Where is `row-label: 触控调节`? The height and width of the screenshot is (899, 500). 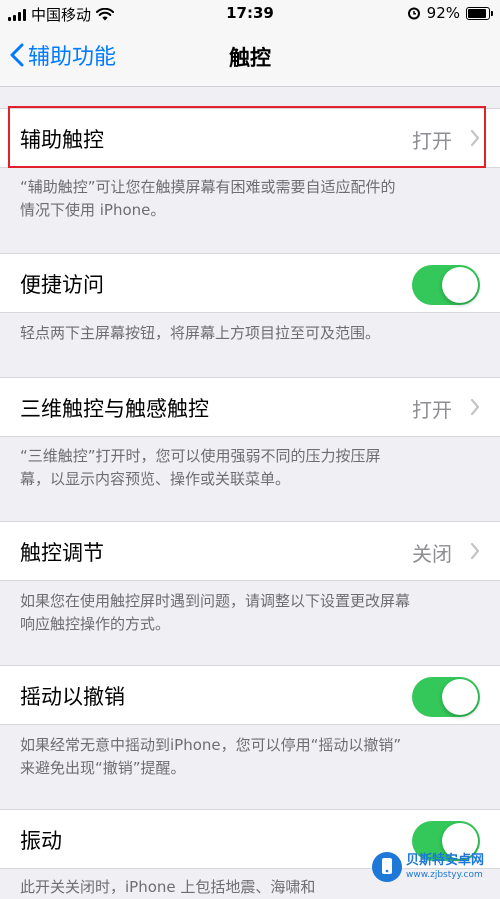 row-label: 触控调节 is located at coordinates (62, 553).